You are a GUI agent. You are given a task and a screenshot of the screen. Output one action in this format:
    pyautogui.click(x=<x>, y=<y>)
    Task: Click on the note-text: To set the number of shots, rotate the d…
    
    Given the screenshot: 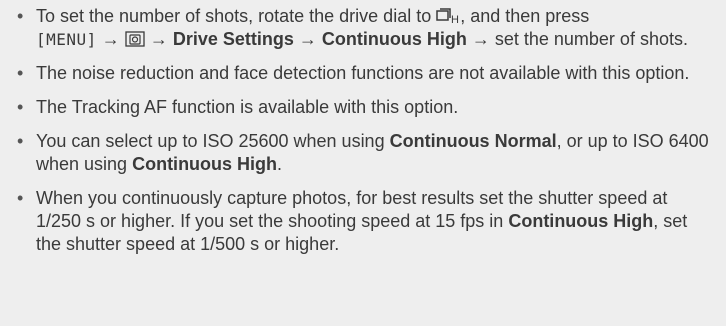 What is the action you would take?
    pyautogui.click(x=236, y=16)
    